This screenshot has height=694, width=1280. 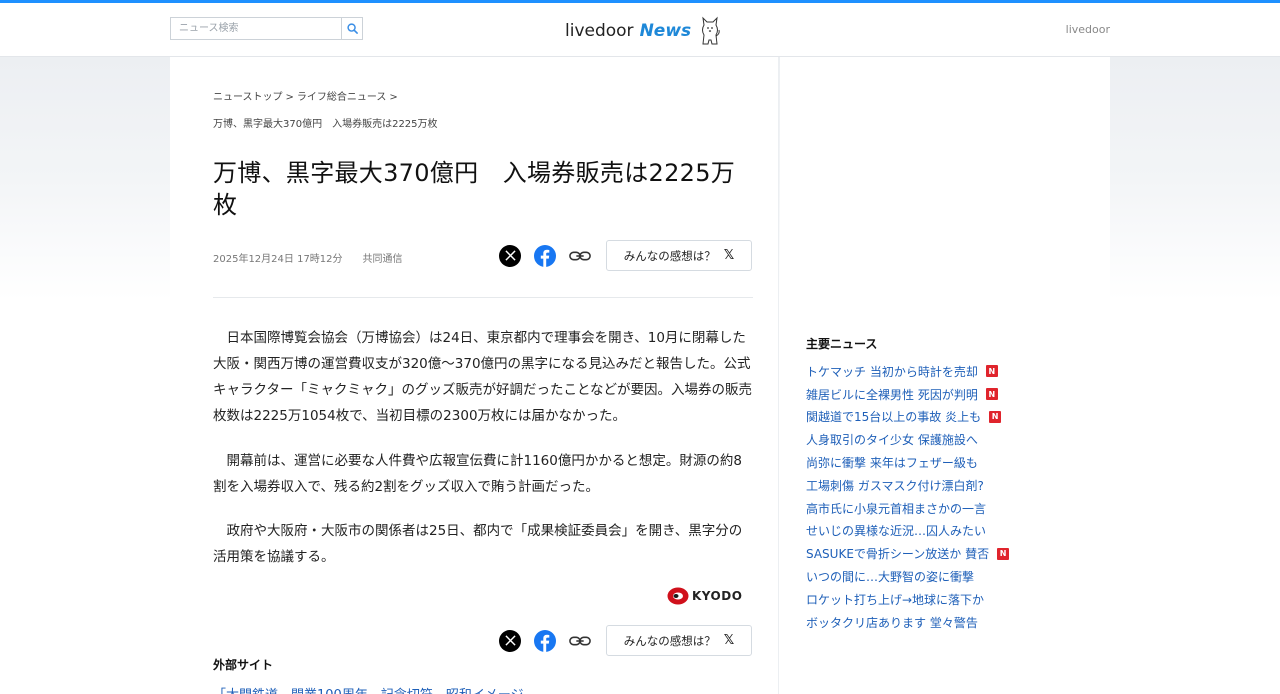 I want to click on top-news-heading: 主要ニュース, so click(x=842, y=344).